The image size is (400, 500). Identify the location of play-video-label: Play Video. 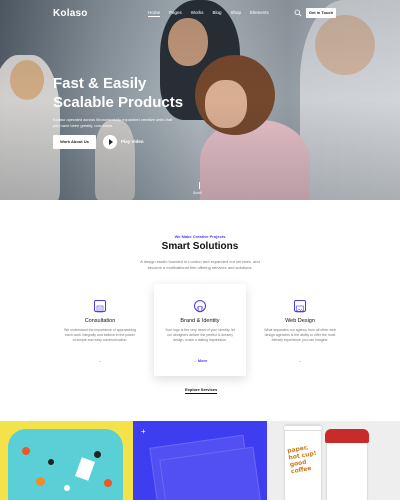
(132, 141).